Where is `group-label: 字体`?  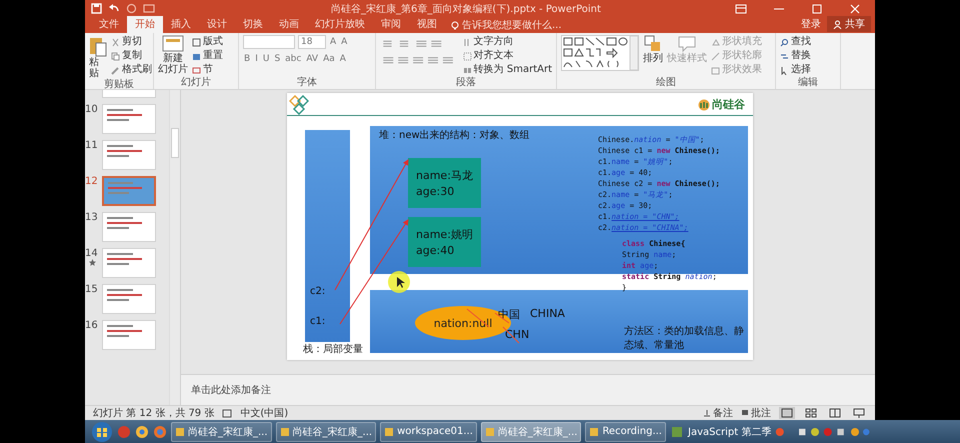 group-label: 字体 is located at coordinates (307, 83).